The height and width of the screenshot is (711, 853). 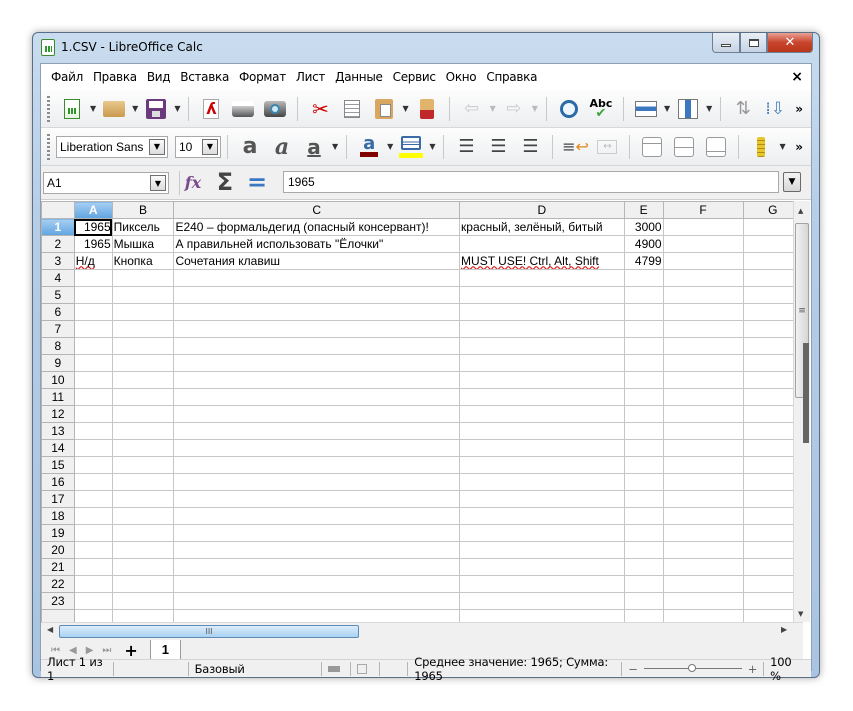 I want to click on cell-a11, so click(x=93, y=397).